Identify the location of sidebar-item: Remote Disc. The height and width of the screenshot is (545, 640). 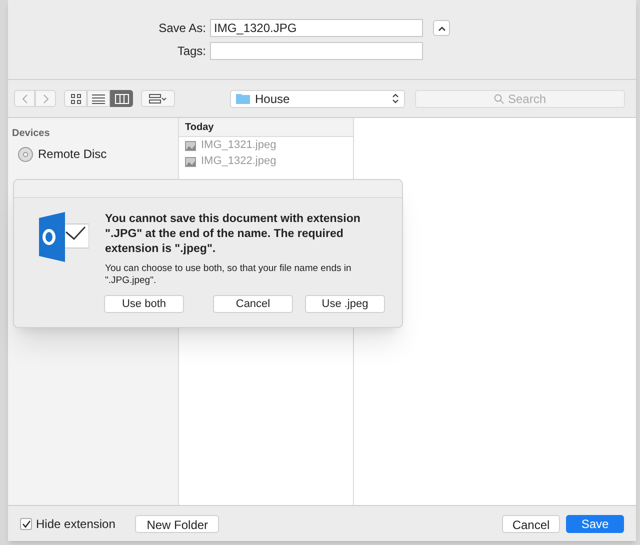
(93, 154).